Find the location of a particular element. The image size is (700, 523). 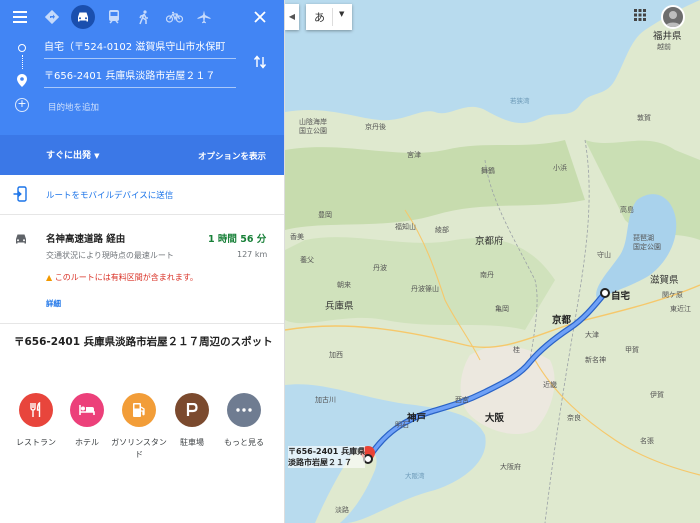

map-label: 香美 is located at coordinates (297, 237).